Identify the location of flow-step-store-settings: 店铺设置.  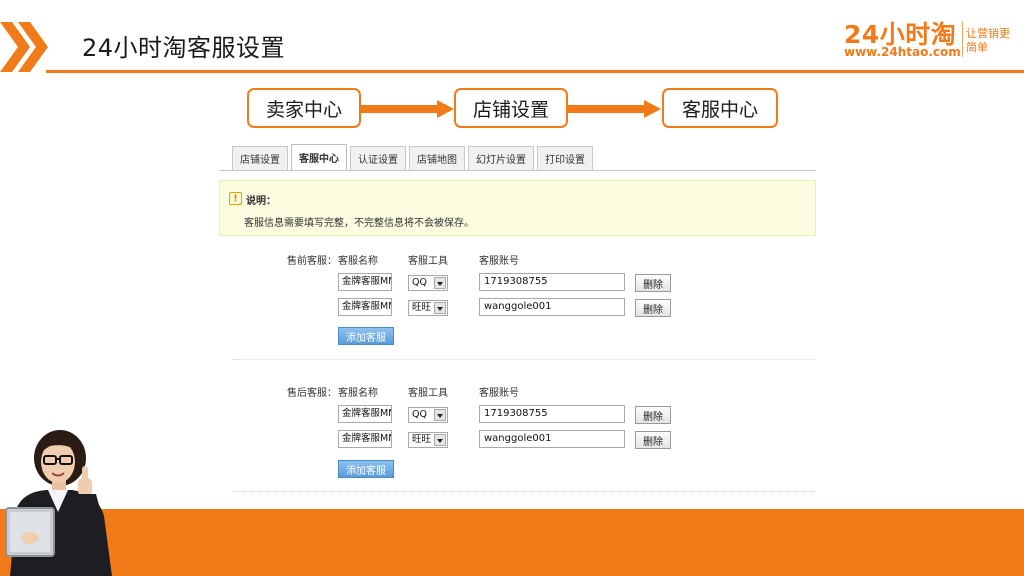
(511, 108).